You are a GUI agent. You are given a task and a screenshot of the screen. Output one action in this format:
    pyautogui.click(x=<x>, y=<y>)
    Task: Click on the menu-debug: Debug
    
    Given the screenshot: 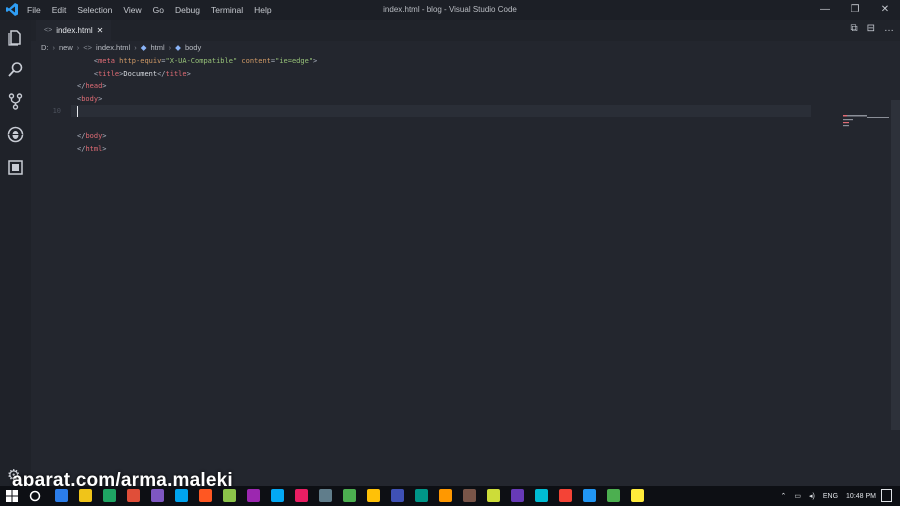 What is the action you would take?
    pyautogui.click(x=187, y=10)
    